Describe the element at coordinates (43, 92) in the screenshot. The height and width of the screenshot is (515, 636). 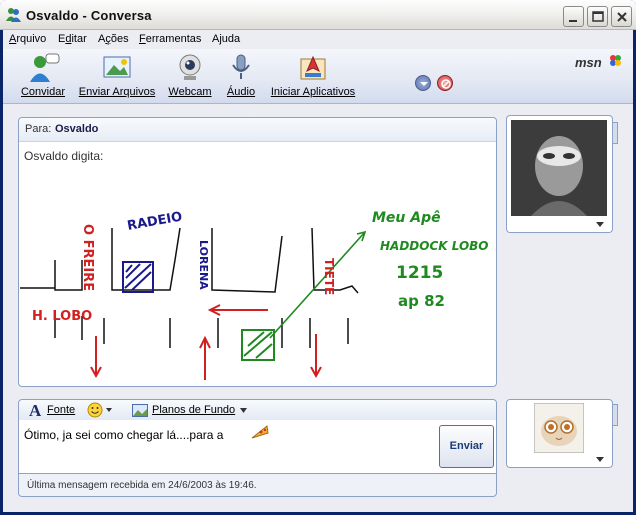
I see `invite-label: Convidar` at that location.